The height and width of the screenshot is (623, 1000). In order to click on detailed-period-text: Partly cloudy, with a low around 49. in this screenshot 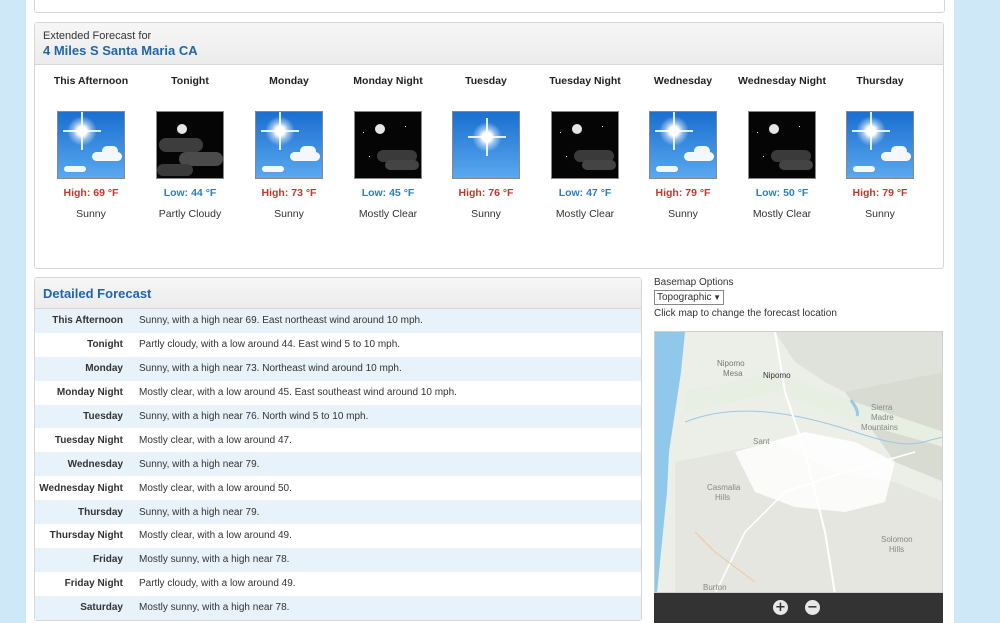, I will do `click(217, 584)`.